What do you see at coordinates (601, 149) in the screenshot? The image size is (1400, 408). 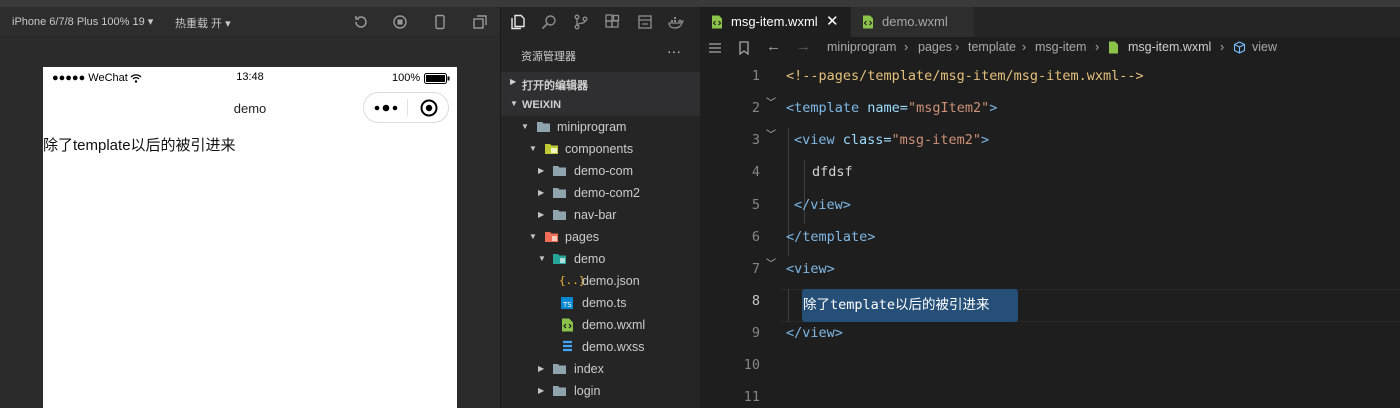 I see `tree-item-components: ▼ components` at bounding box center [601, 149].